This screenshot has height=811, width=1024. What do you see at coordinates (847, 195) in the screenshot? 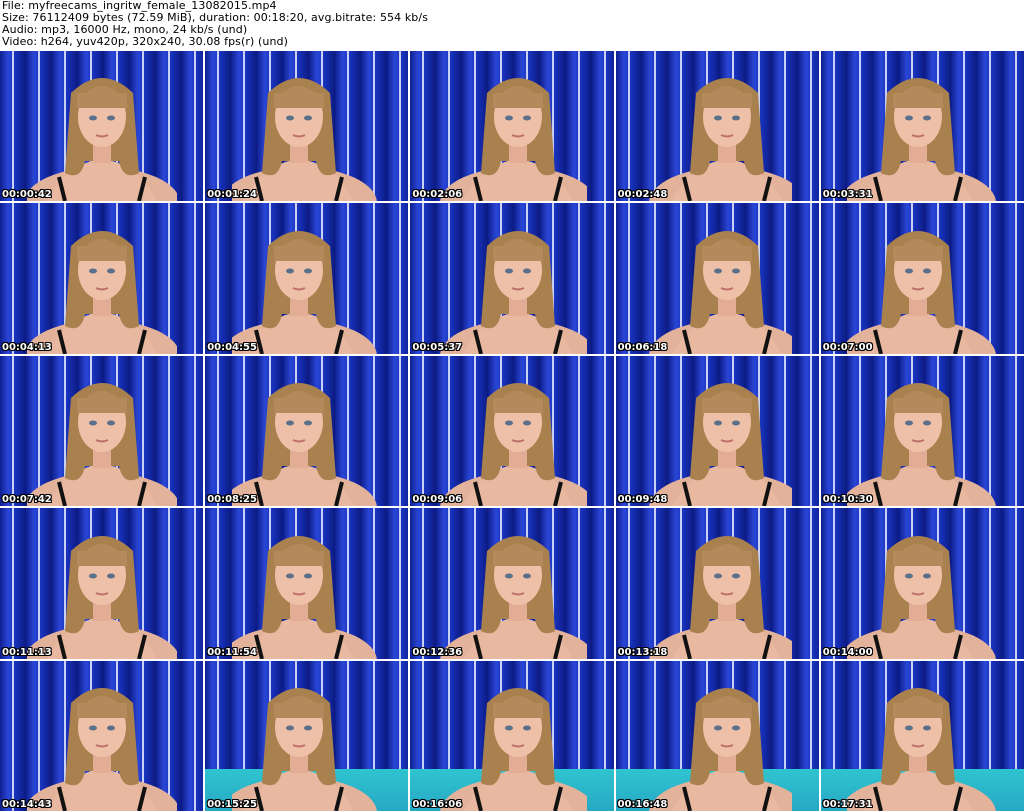
I see `thumbnail-timestamp: 00:03:31` at bounding box center [847, 195].